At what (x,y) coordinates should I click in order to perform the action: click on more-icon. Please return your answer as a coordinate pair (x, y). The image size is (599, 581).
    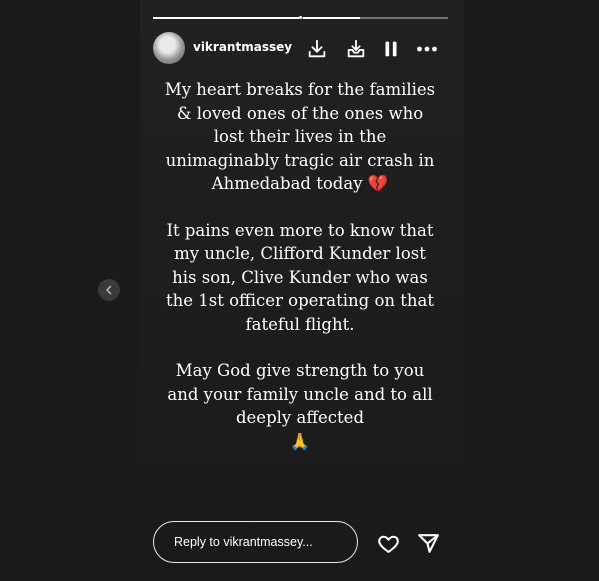
    Looking at the image, I should click on (427, 49).